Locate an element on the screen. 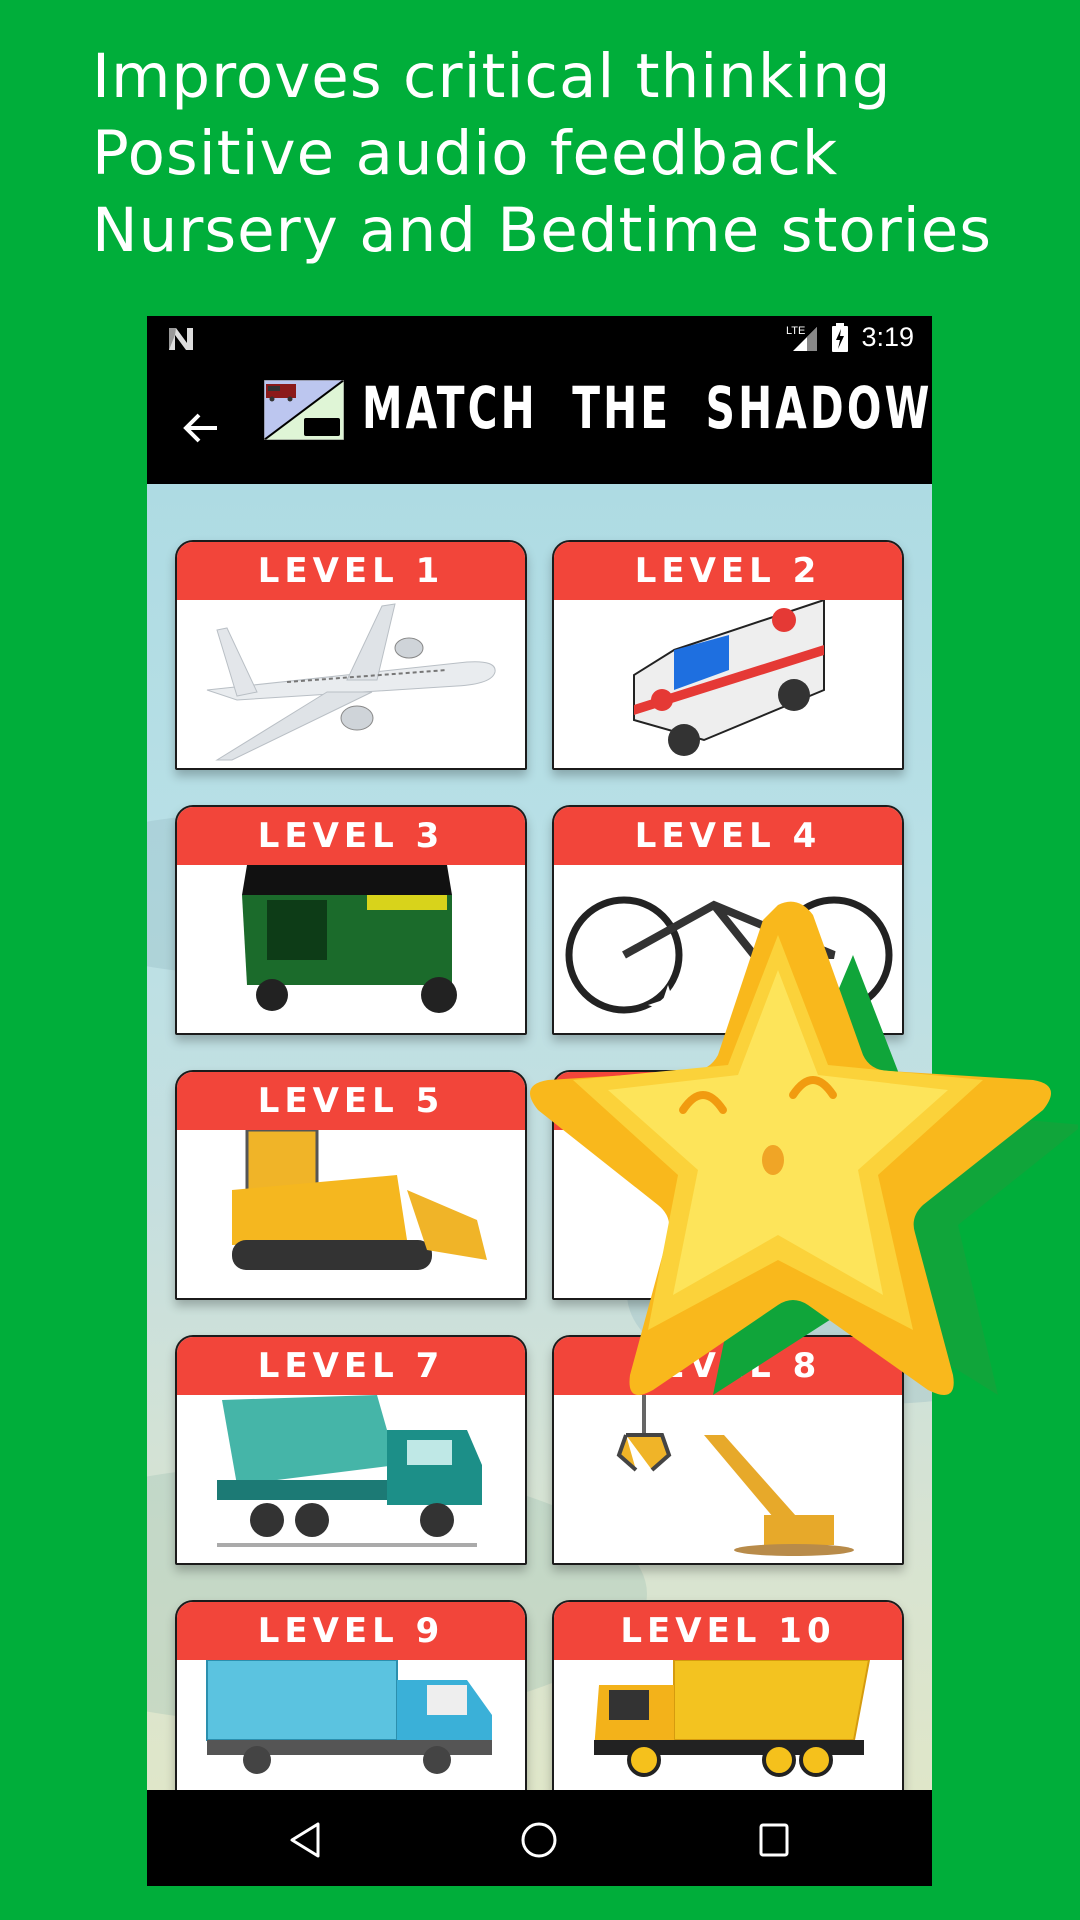 Image resolution: width=1080 pixels, height=1920 pixels. bulldozer-image is located at coordinates (351, 1214).